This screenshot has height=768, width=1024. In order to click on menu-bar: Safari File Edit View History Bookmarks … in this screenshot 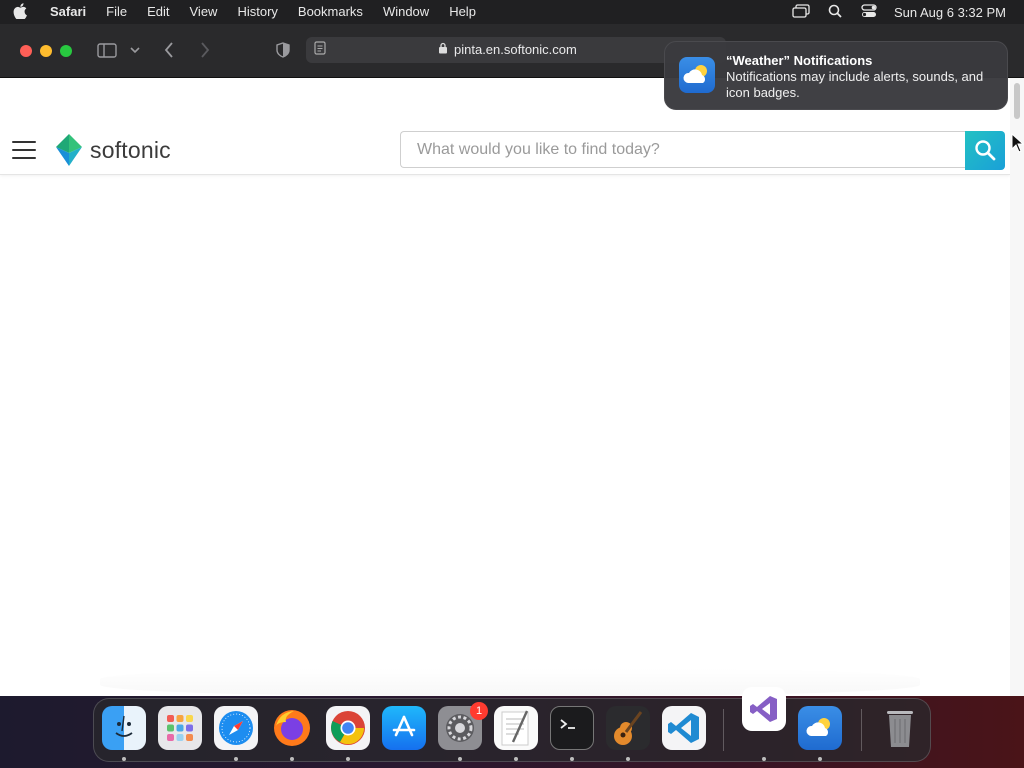, I will do `click(512, 12)`.